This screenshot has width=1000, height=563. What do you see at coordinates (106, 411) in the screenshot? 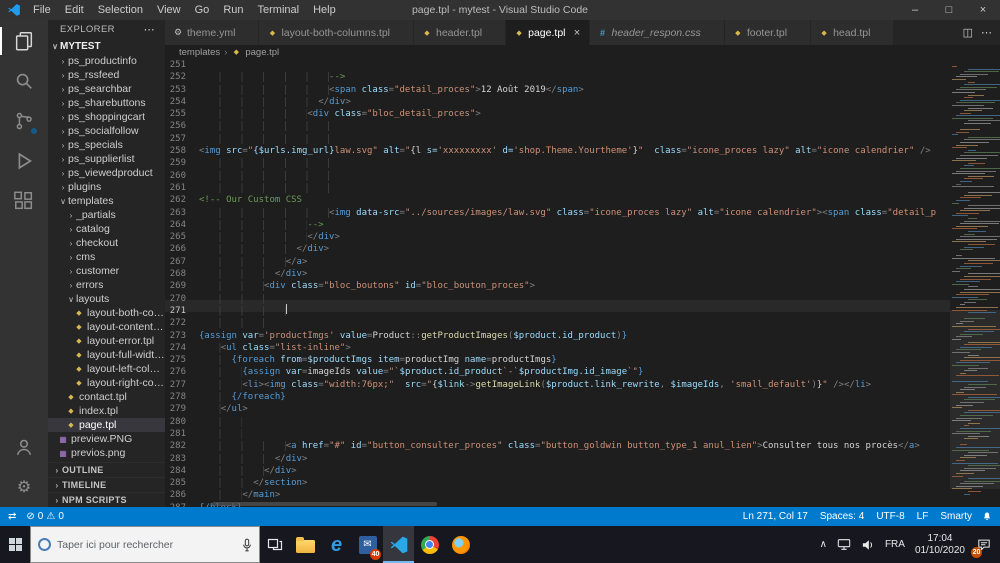
I see `tree-item-index-tpl: ◆ index.tpl` at bounding box center [106, 411].